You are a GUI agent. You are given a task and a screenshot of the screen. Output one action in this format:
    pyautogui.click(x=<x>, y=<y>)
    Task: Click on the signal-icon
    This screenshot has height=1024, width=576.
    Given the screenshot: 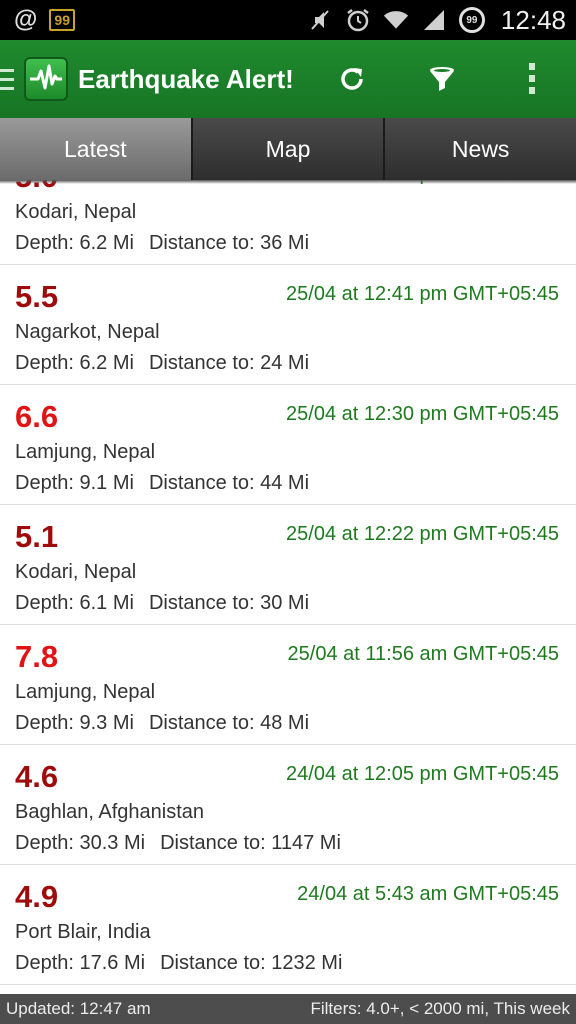 What is the action you would take?
    pyautogui.click(x=434, y=20)
    